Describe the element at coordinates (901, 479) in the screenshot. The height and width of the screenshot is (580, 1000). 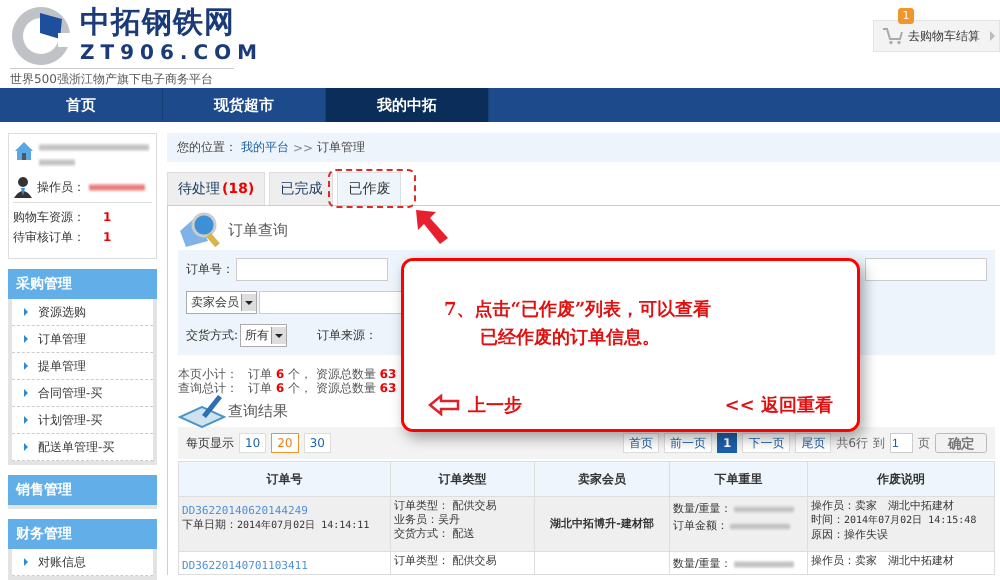
I see `column-header: 作废说明` at that location.